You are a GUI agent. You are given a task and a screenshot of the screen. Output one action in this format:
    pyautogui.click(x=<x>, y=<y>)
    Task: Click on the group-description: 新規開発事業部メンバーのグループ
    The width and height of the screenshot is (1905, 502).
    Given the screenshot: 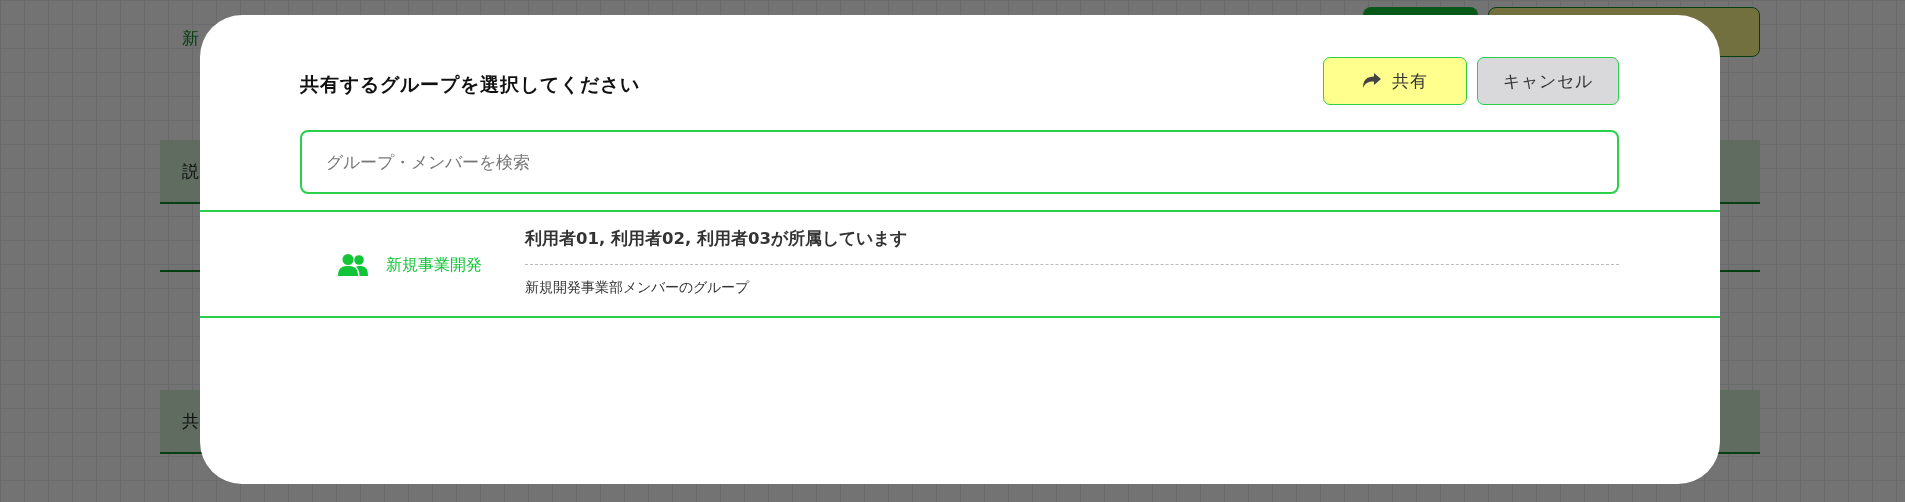 What is the action you would take?
    pyautogui.click(x=638, y=288)
    